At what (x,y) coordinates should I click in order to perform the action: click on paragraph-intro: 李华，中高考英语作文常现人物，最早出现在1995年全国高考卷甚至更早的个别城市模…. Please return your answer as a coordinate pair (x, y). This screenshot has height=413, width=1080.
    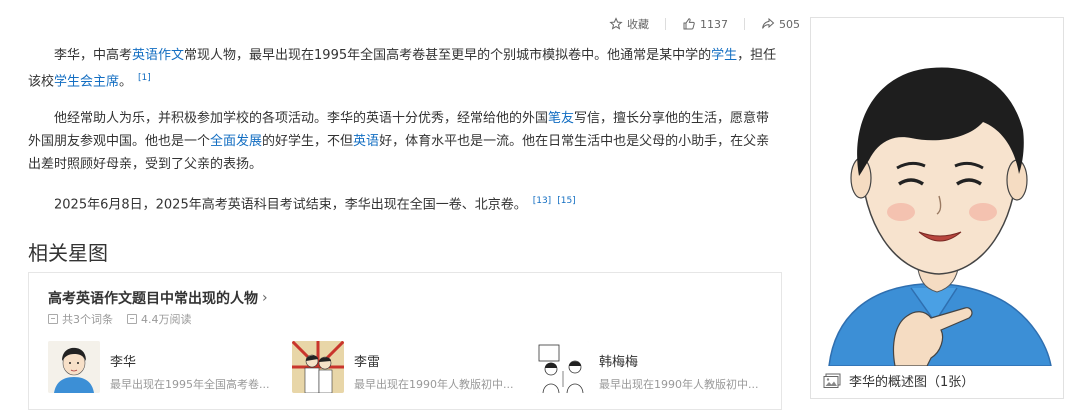
    Looking at the image, I should click on (405, 68).